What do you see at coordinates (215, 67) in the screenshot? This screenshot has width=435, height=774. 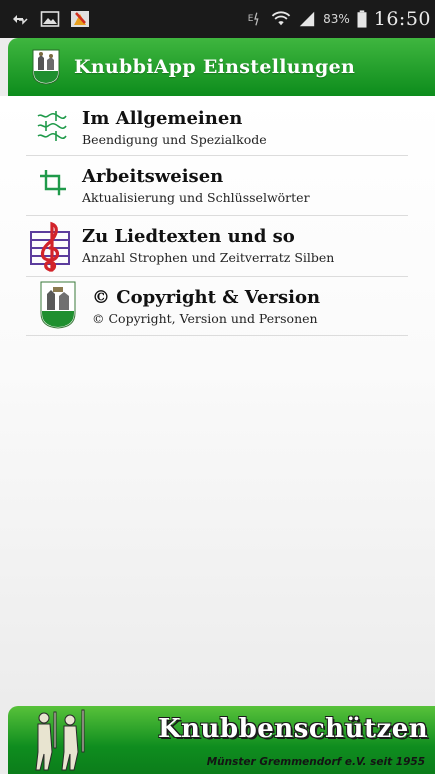 I see `app-title: KnubbiApp Einstellungen` at bounding box center [215, 67].